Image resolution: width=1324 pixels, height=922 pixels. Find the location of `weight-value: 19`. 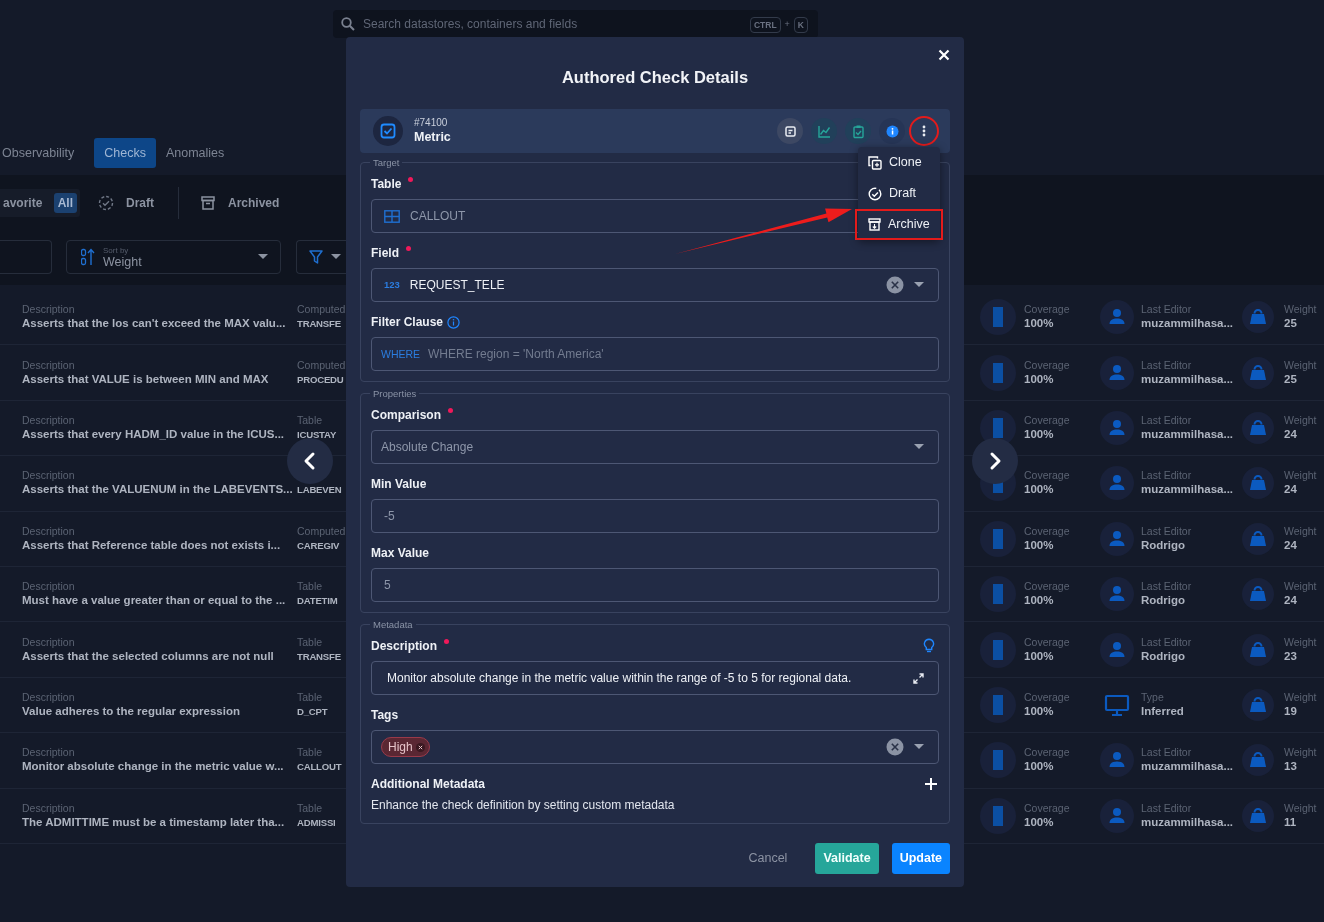

weight-value: 19 is located at coordinates (1291, 711).